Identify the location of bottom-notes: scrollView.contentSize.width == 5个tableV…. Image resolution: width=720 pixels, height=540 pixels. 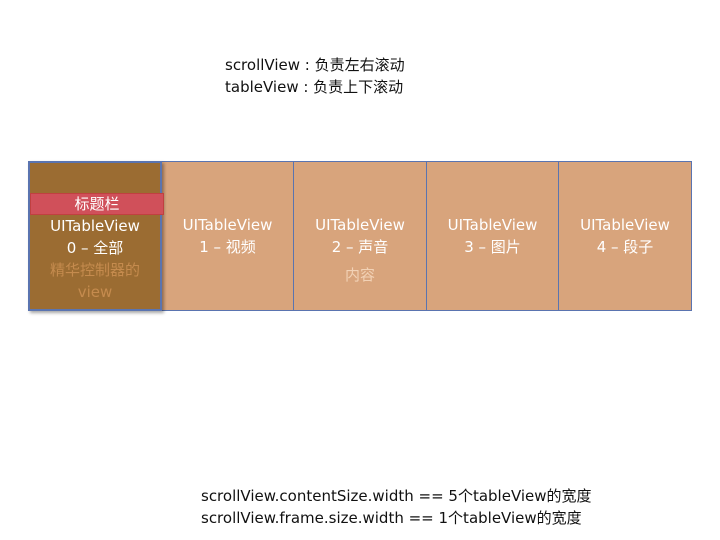
(396, 507).